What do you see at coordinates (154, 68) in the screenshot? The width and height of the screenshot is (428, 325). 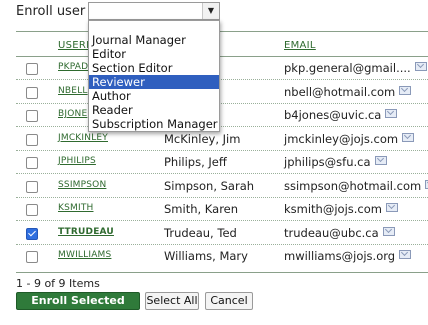 I see `role-option: Section Editor` at bounding box center [154, 68].